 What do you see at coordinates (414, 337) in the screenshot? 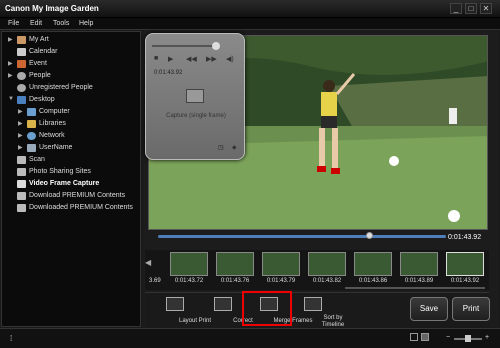
I see `view-mode-icon` at bounding box center [414, 337].